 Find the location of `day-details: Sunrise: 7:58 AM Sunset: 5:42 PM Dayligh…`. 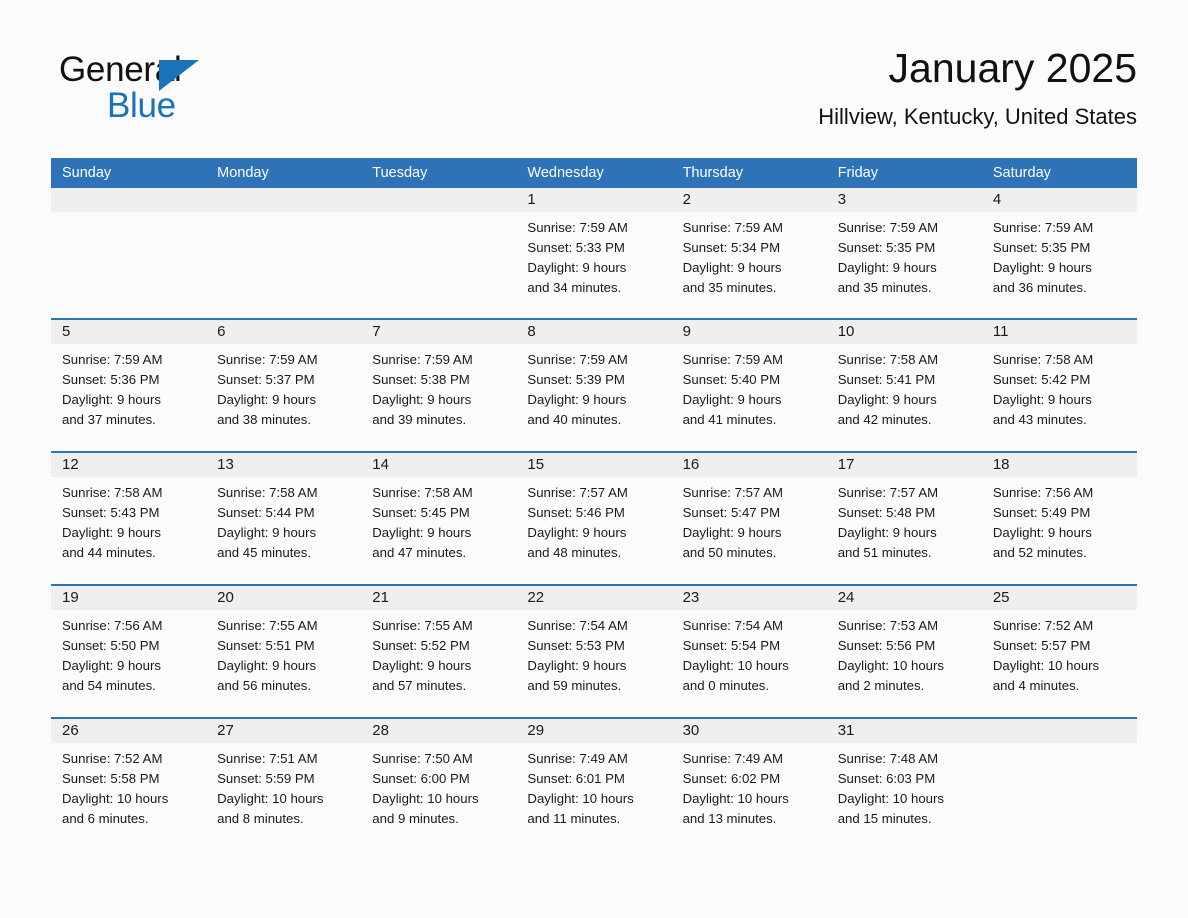

day-details: Sunrise: 7:58 AM Sunset: 5:42 PM Dayligh… is located at coordinates (1059, 387).